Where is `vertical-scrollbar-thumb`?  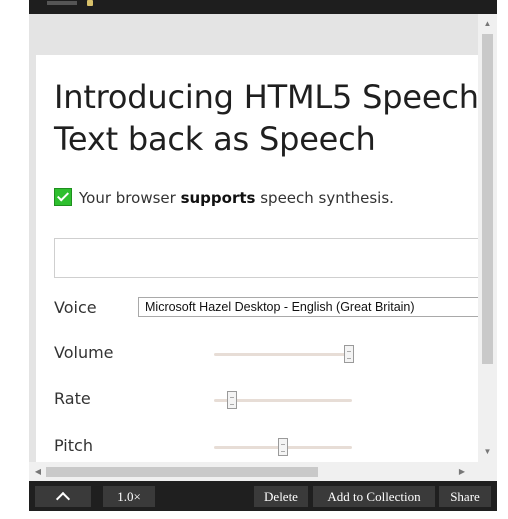
vertical-scrollbar-thumb is located at coordinates (487, 199).